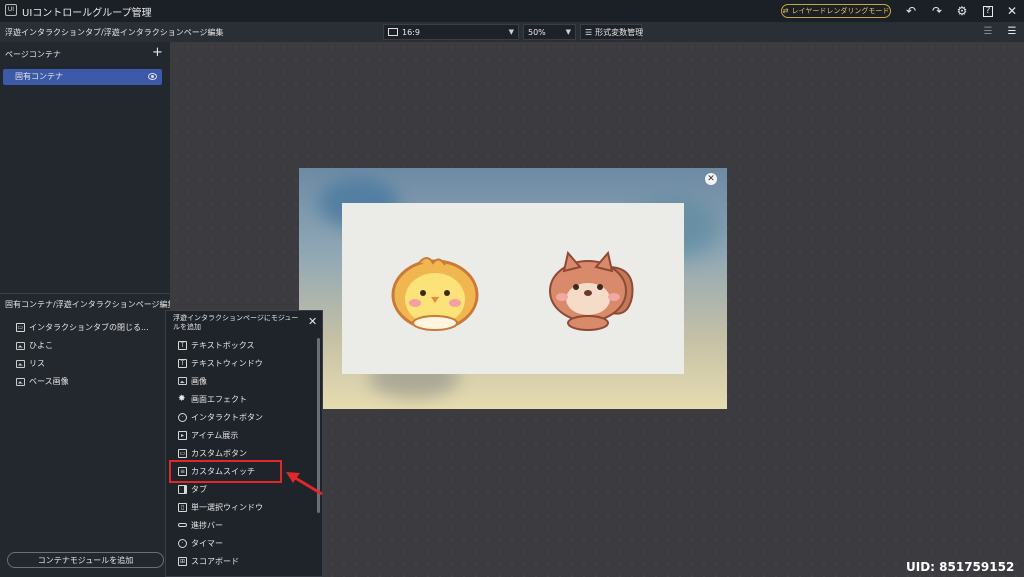 This screenshot has width=1024, height=577. I want to click on module-item-single-select-window: ▯ 単一選択ウィンドウ, so click(220, 507).